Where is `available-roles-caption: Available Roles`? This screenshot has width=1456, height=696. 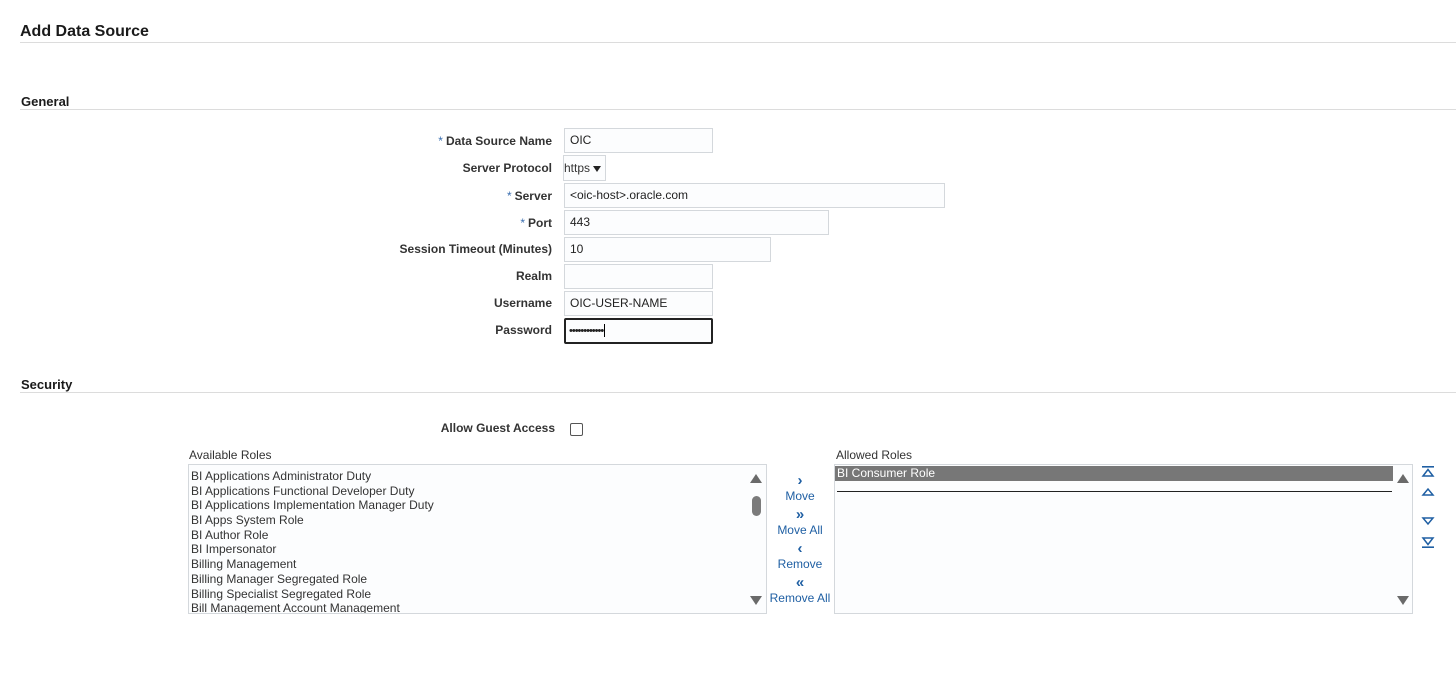
available-roles-caption: Available Roles is located at coordinates (230, 455).